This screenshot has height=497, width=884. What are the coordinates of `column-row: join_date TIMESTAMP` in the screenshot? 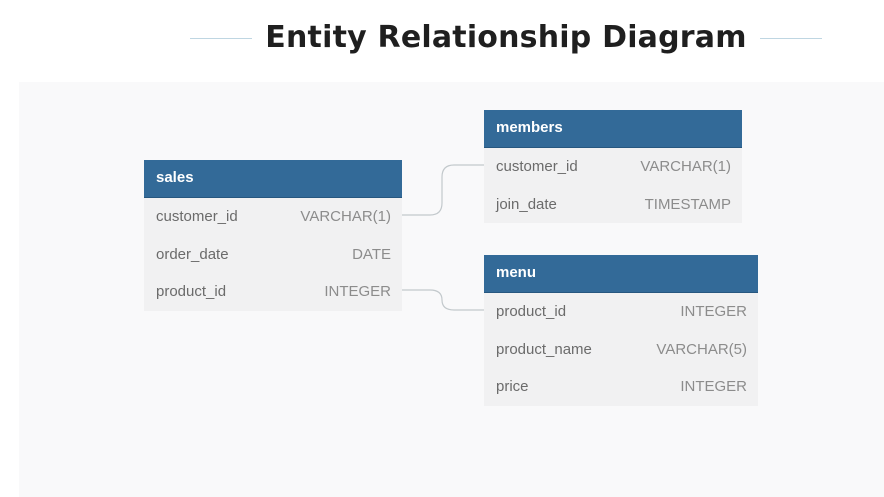 It's located at (613, 205).